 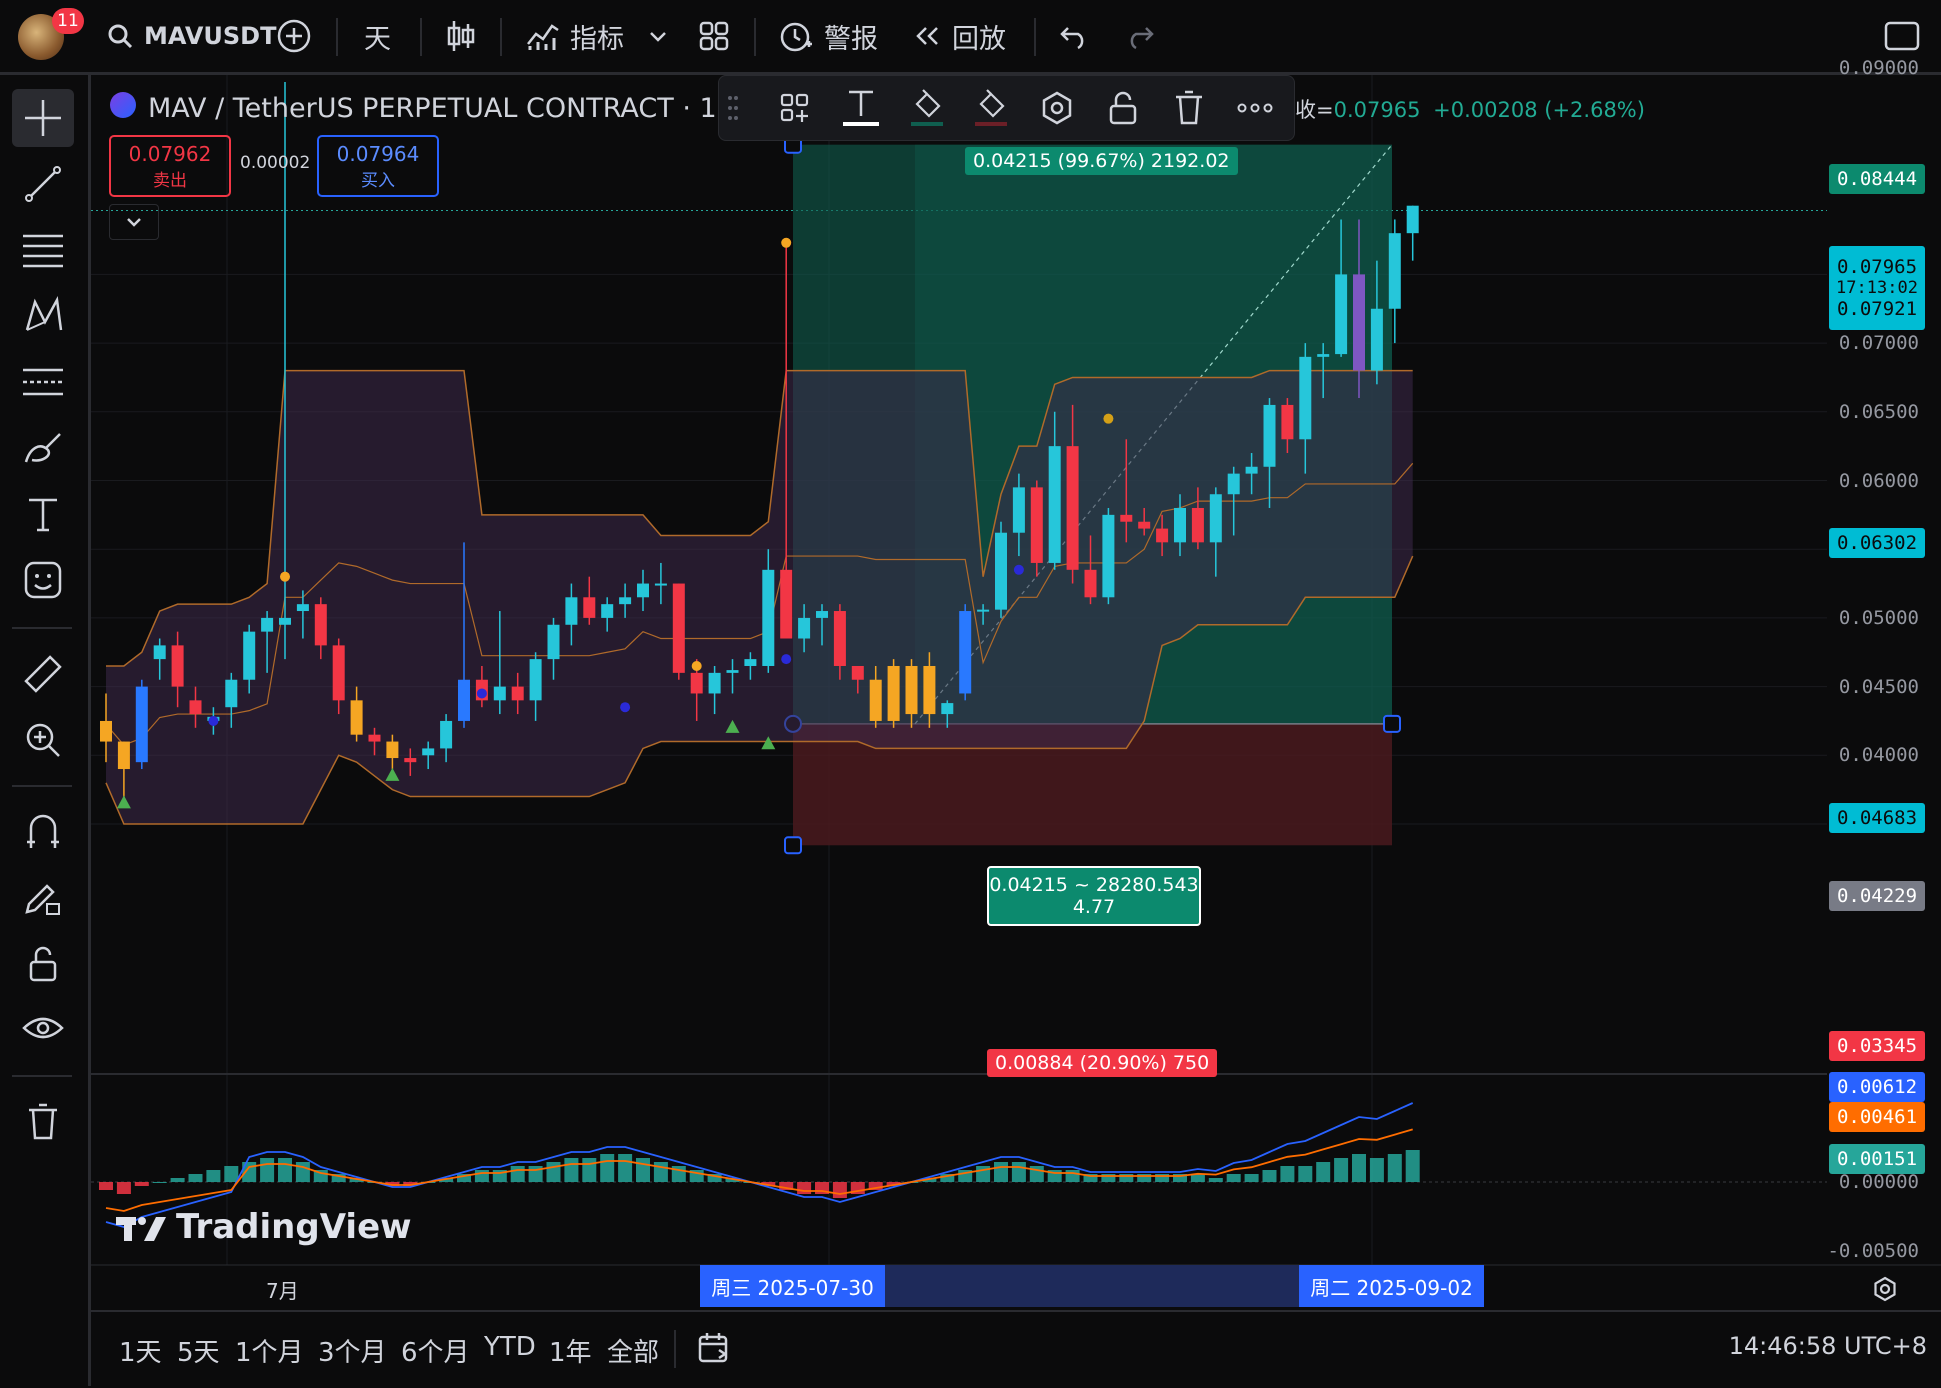 I want to click on range-5d: 5天, so click(x=198, y=1350).